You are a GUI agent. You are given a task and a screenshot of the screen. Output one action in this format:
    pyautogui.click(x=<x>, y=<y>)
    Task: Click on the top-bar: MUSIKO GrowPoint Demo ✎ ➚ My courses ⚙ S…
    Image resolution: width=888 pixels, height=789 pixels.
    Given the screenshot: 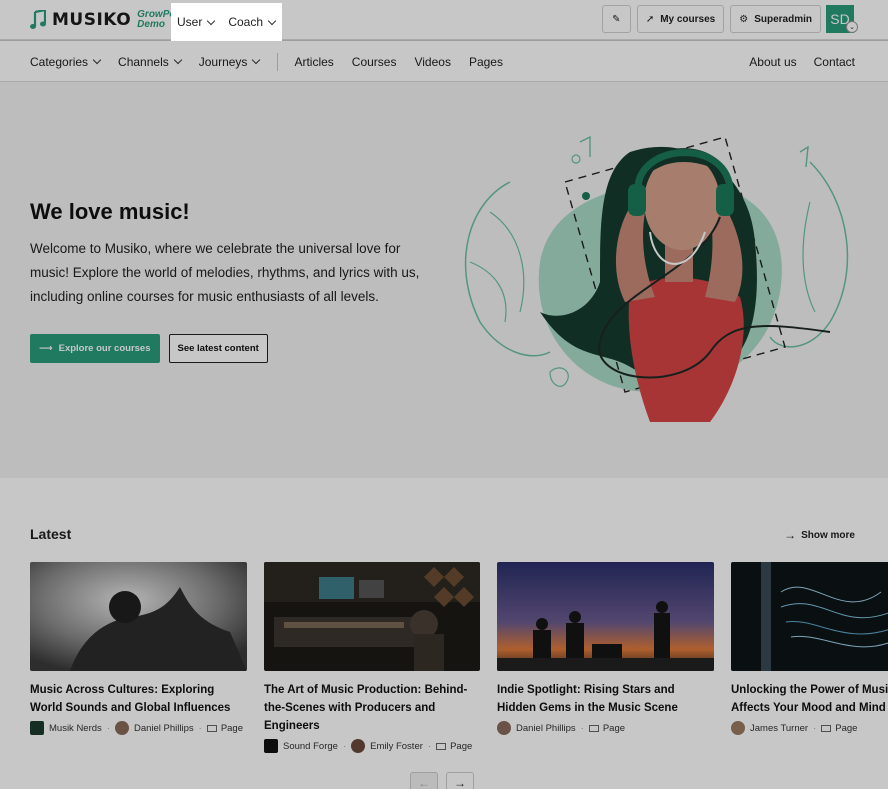 What is the action you would take?
    pyautogui.click(x=444, y=20)
    